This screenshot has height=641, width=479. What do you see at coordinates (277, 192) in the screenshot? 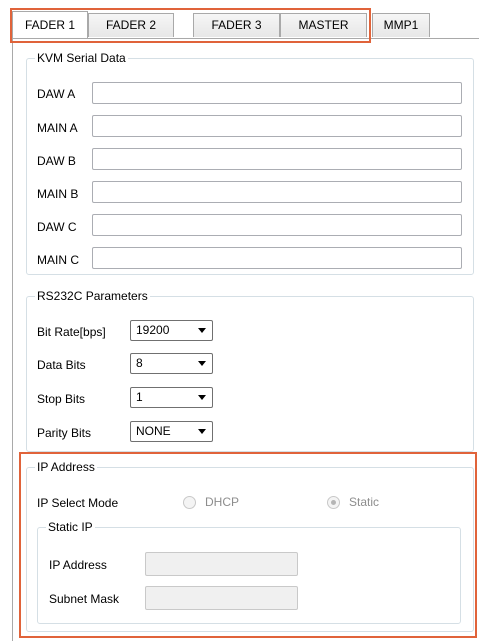
I see `main-b-input` at bounding box center [277, 192].